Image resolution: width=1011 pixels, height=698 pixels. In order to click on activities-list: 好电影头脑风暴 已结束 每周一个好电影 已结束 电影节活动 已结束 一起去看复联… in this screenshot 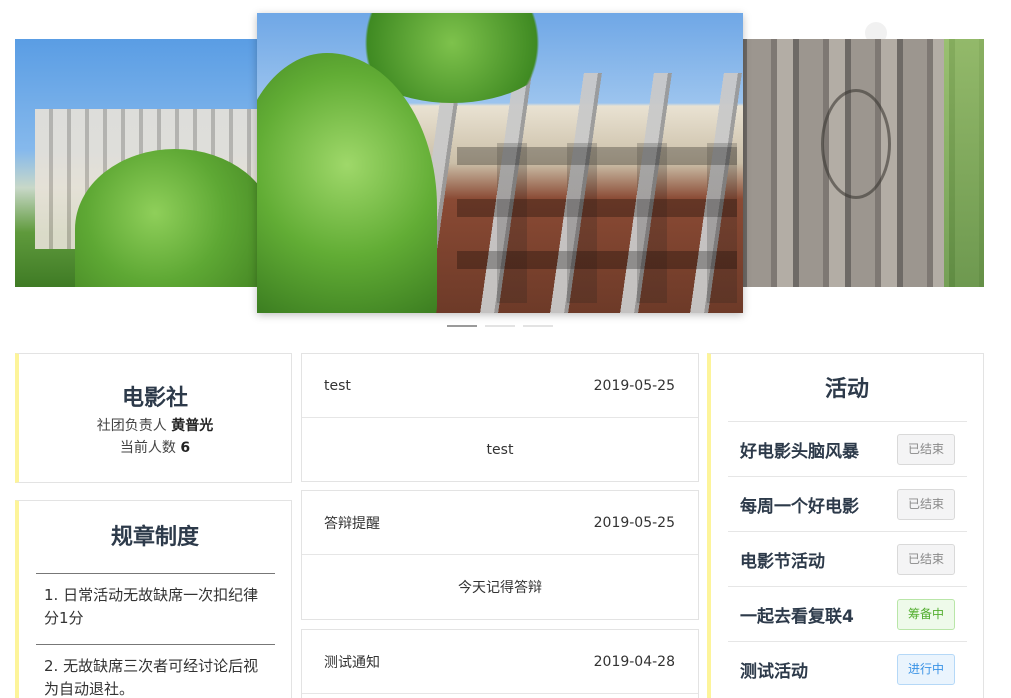, I will do `click(847, 558)`.